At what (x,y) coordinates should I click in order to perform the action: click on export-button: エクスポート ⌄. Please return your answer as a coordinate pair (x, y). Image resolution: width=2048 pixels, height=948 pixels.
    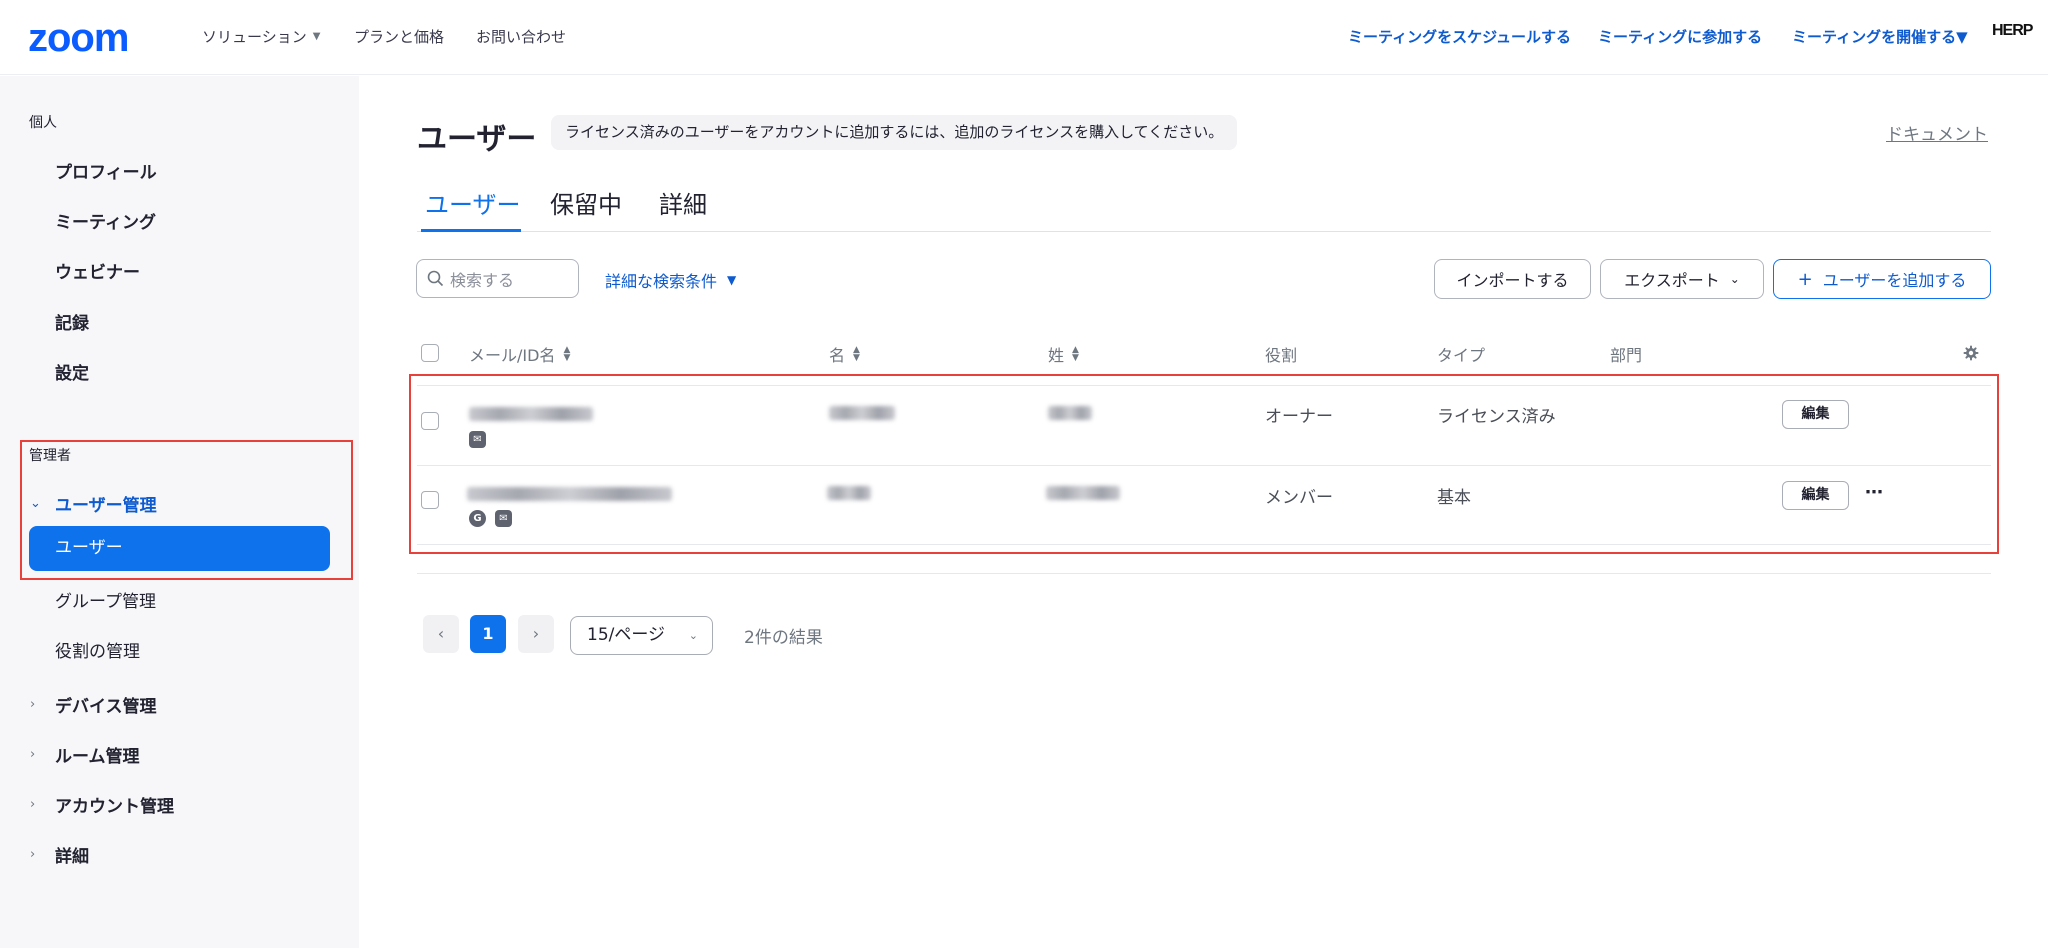
    Looking at the image, I should click on (1682, 279).